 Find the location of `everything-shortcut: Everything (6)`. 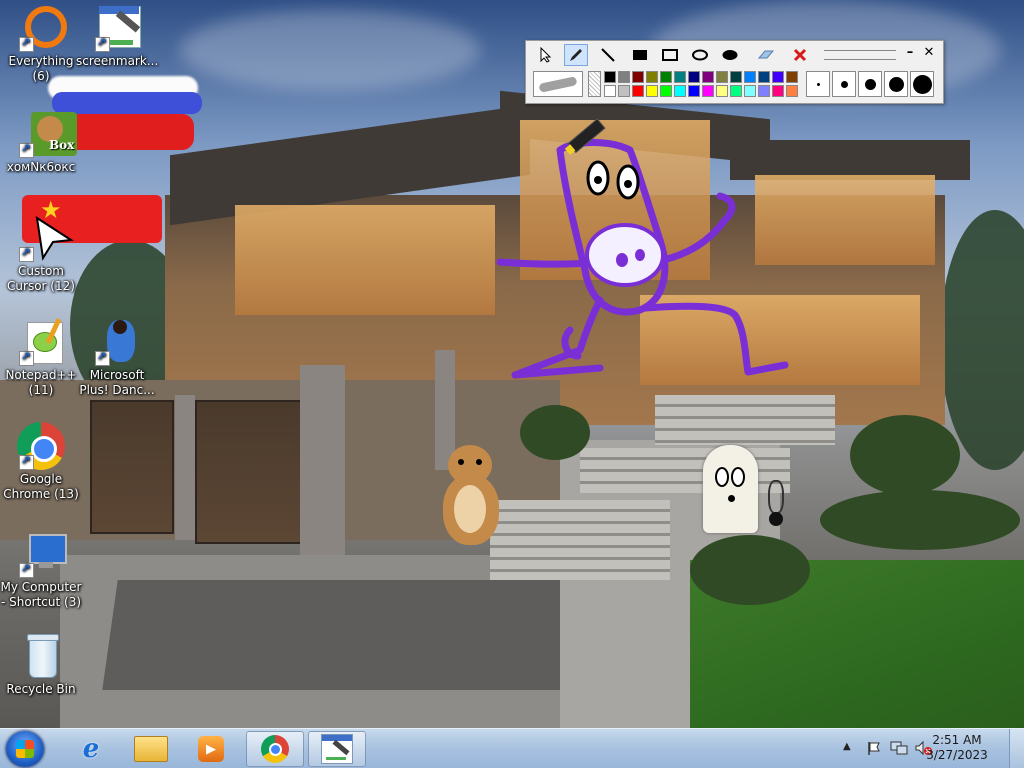

everything-shortcut: Everything (6) is located at coordinates (41, 44).